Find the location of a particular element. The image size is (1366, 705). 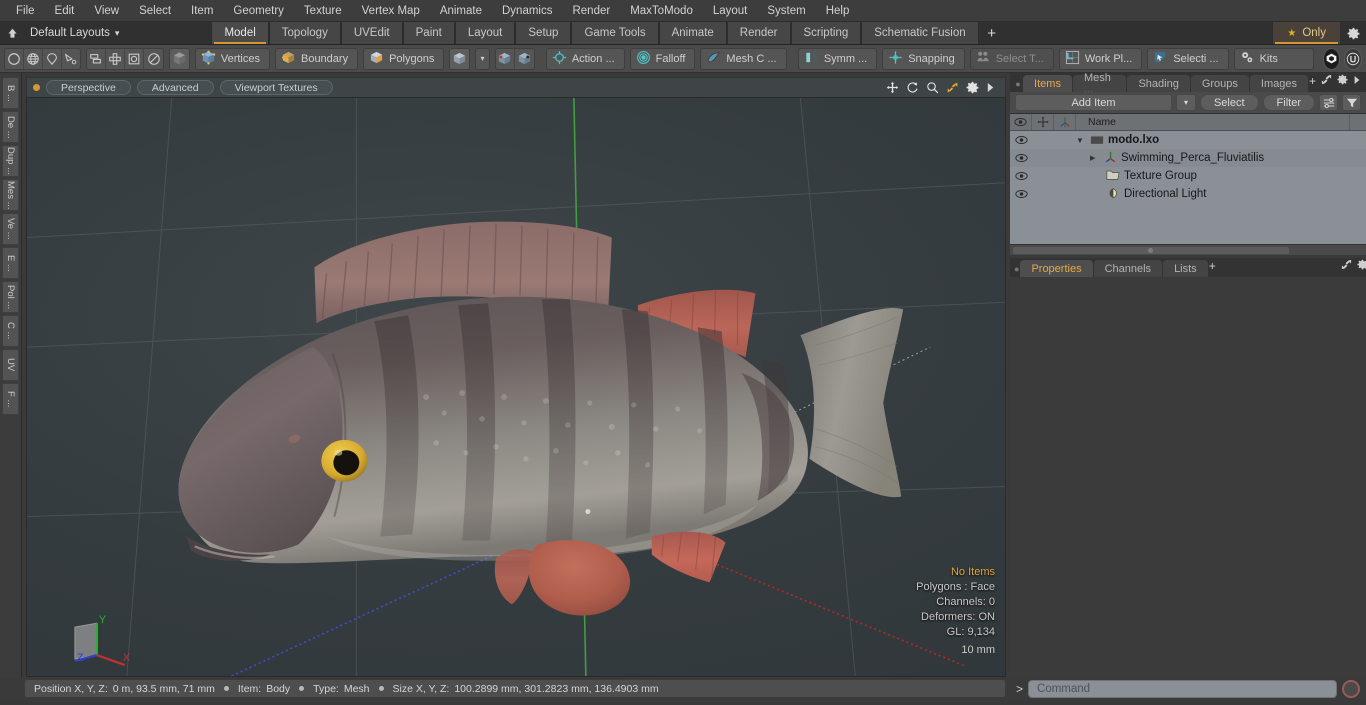

menu-item-render: Render is located at coordinates (591, 11).